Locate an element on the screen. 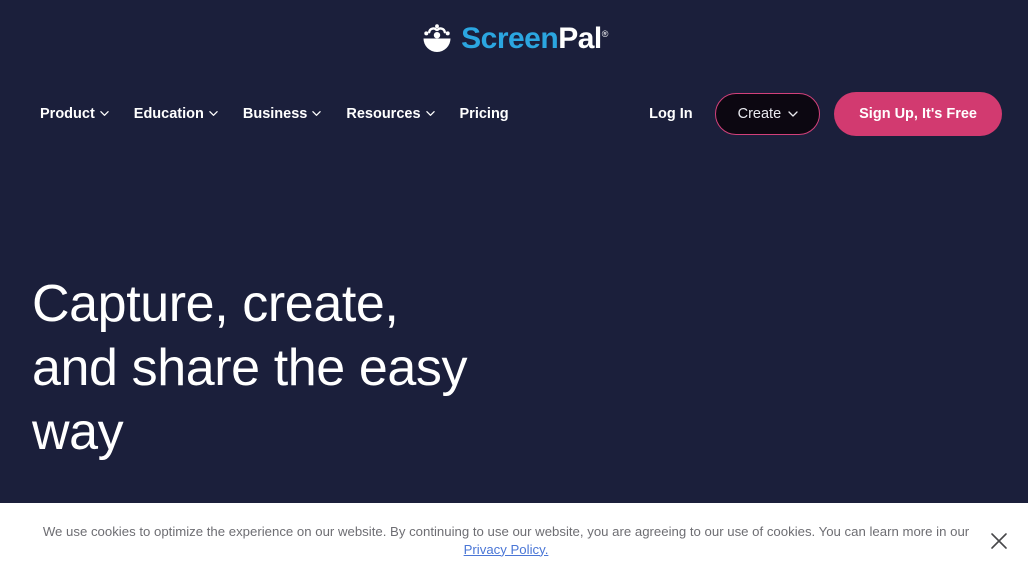 The height and width of the screenshot is (578, 1028). nav-item-pricing: Pricing is located at coordinates (484, 114).